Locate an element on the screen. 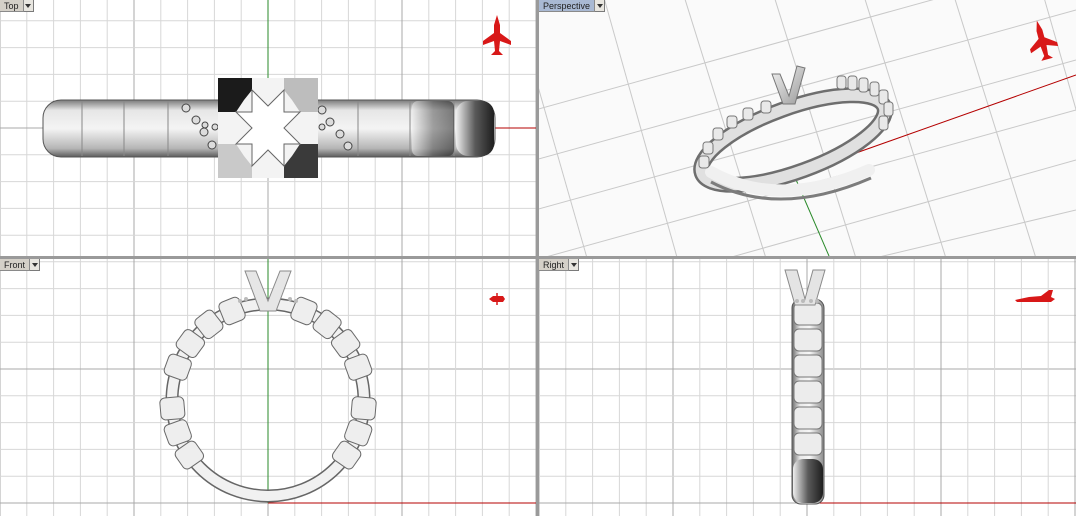 Image resolution: width=1076 pixels, height=516 pixels. viewport-label-perspective: Perspective is located at coordinates (572, 6).